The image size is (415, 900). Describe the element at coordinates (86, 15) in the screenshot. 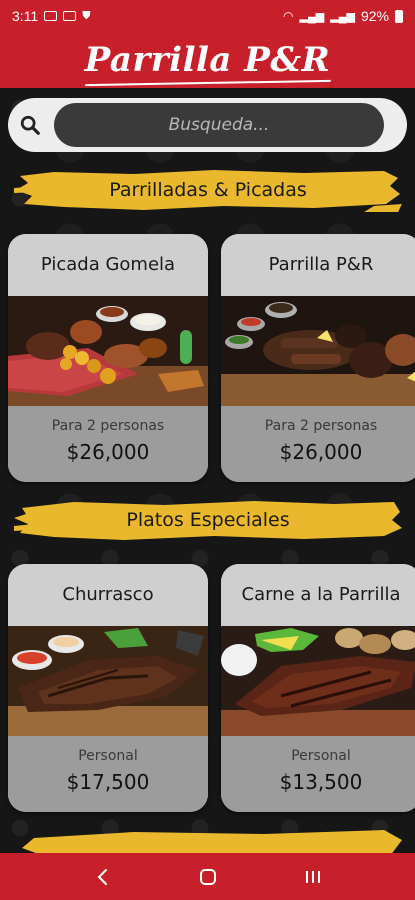

I see `shield-icon: ⛊` at that location.